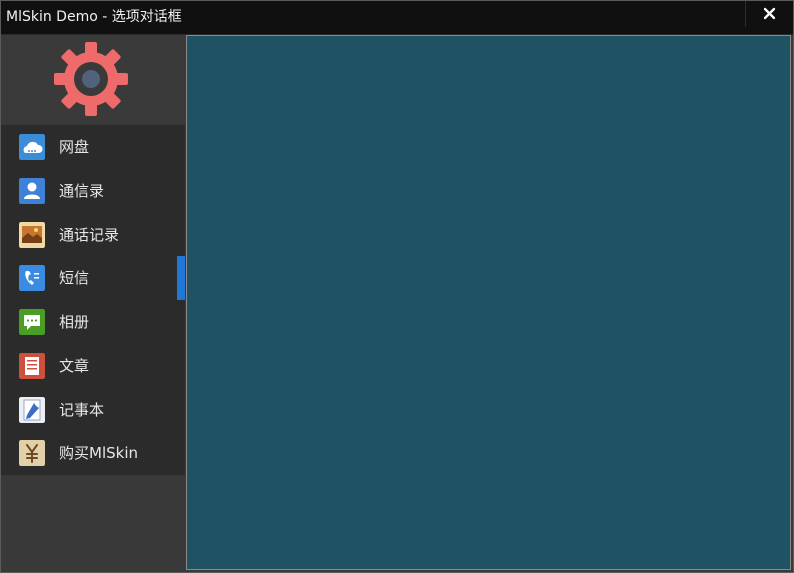  What do you see at coordinates (397, 18) in the screenshot?
I see `title-bar: MlSkin Demo - 选项对话框` at bounding box center [397, 18].